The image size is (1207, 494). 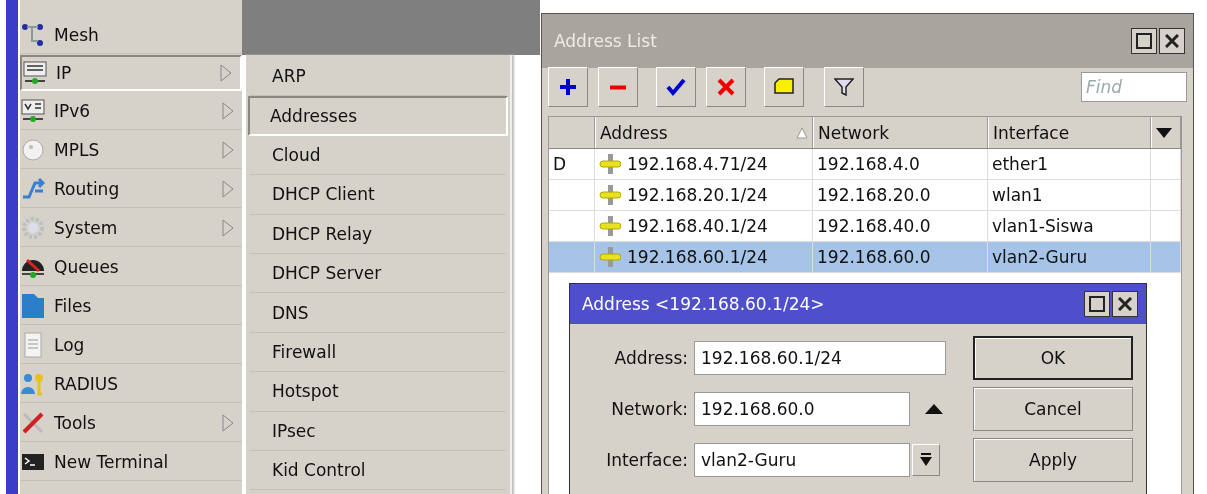 I want to click on menu-item: Routing, so click(x=131, y=189).